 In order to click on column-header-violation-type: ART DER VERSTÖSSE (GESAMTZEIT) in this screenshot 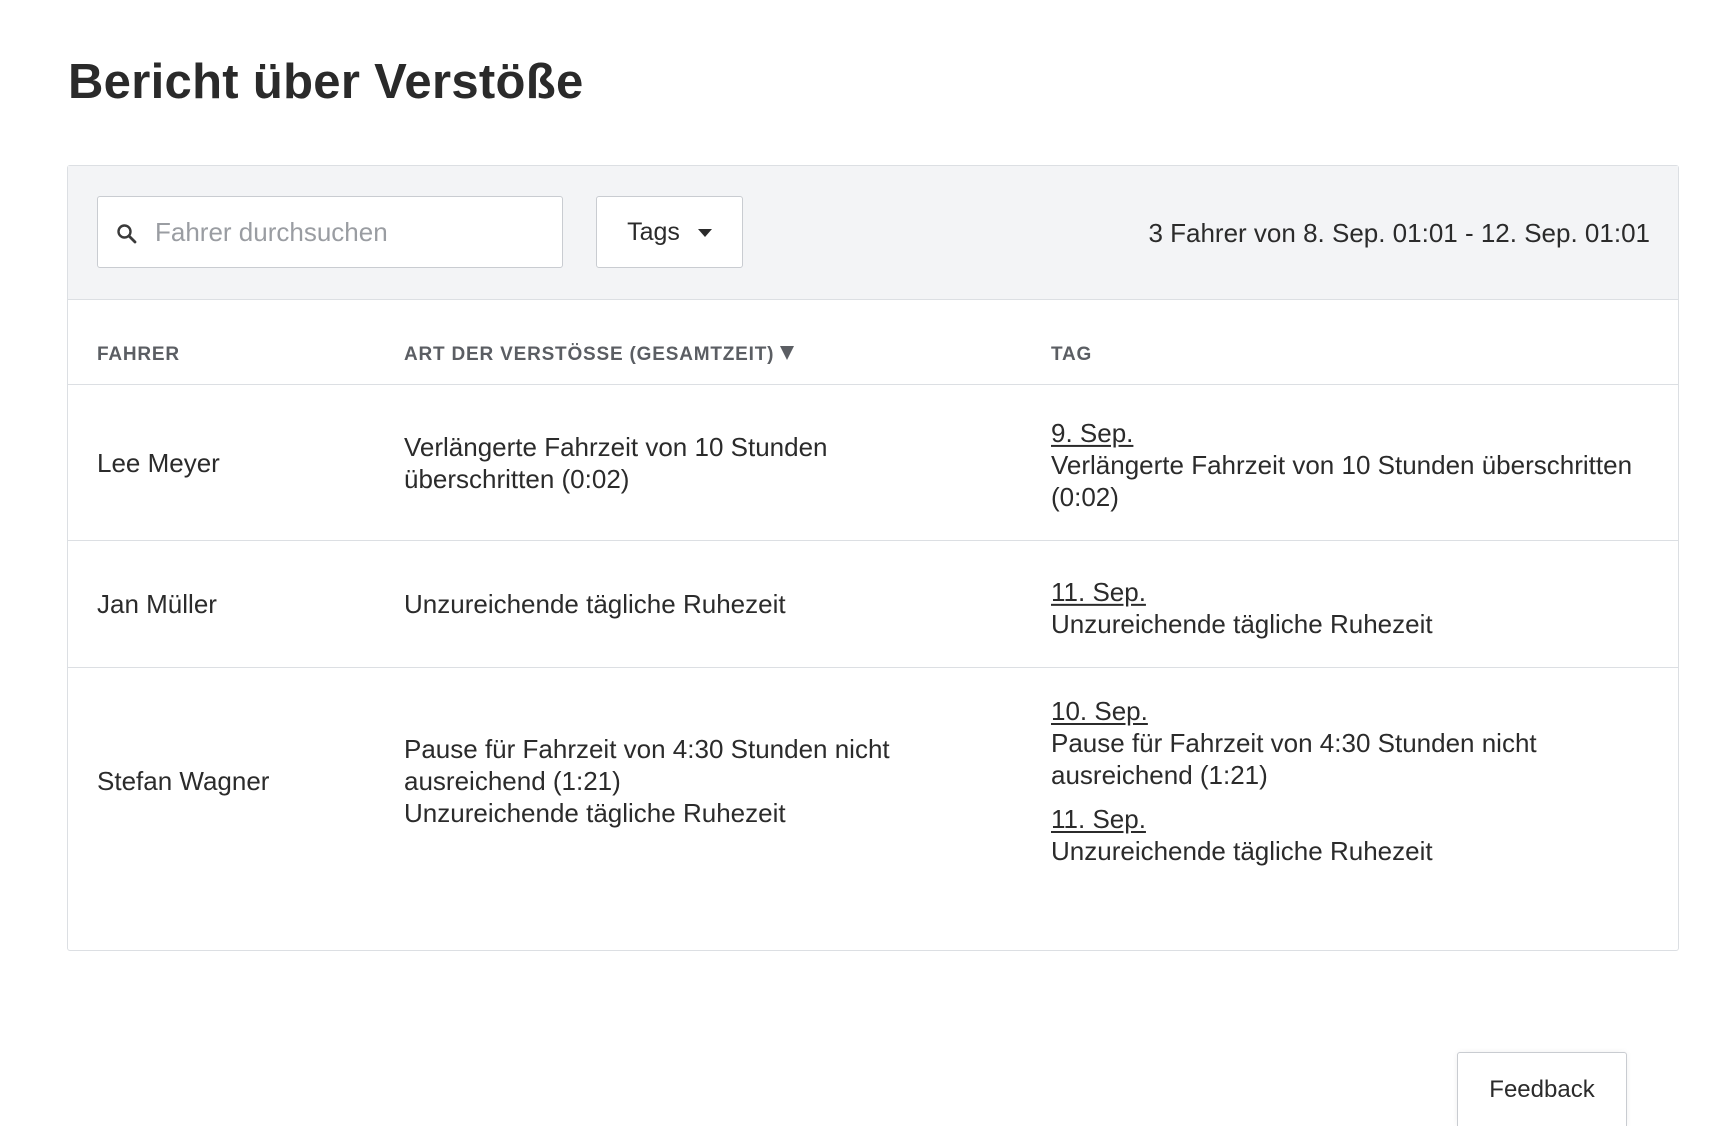, I will do `click(599, 355)`.